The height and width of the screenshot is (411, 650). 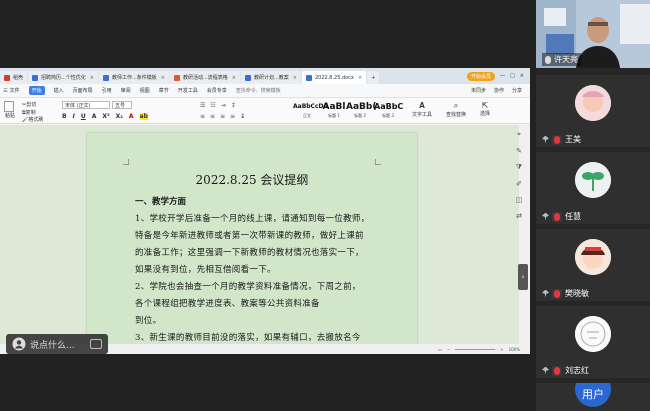 What do you see at coordinates (561, 59) in the screenshot?
I see `participant-name-bar: 许天亮` at bounding box center [561, 59].